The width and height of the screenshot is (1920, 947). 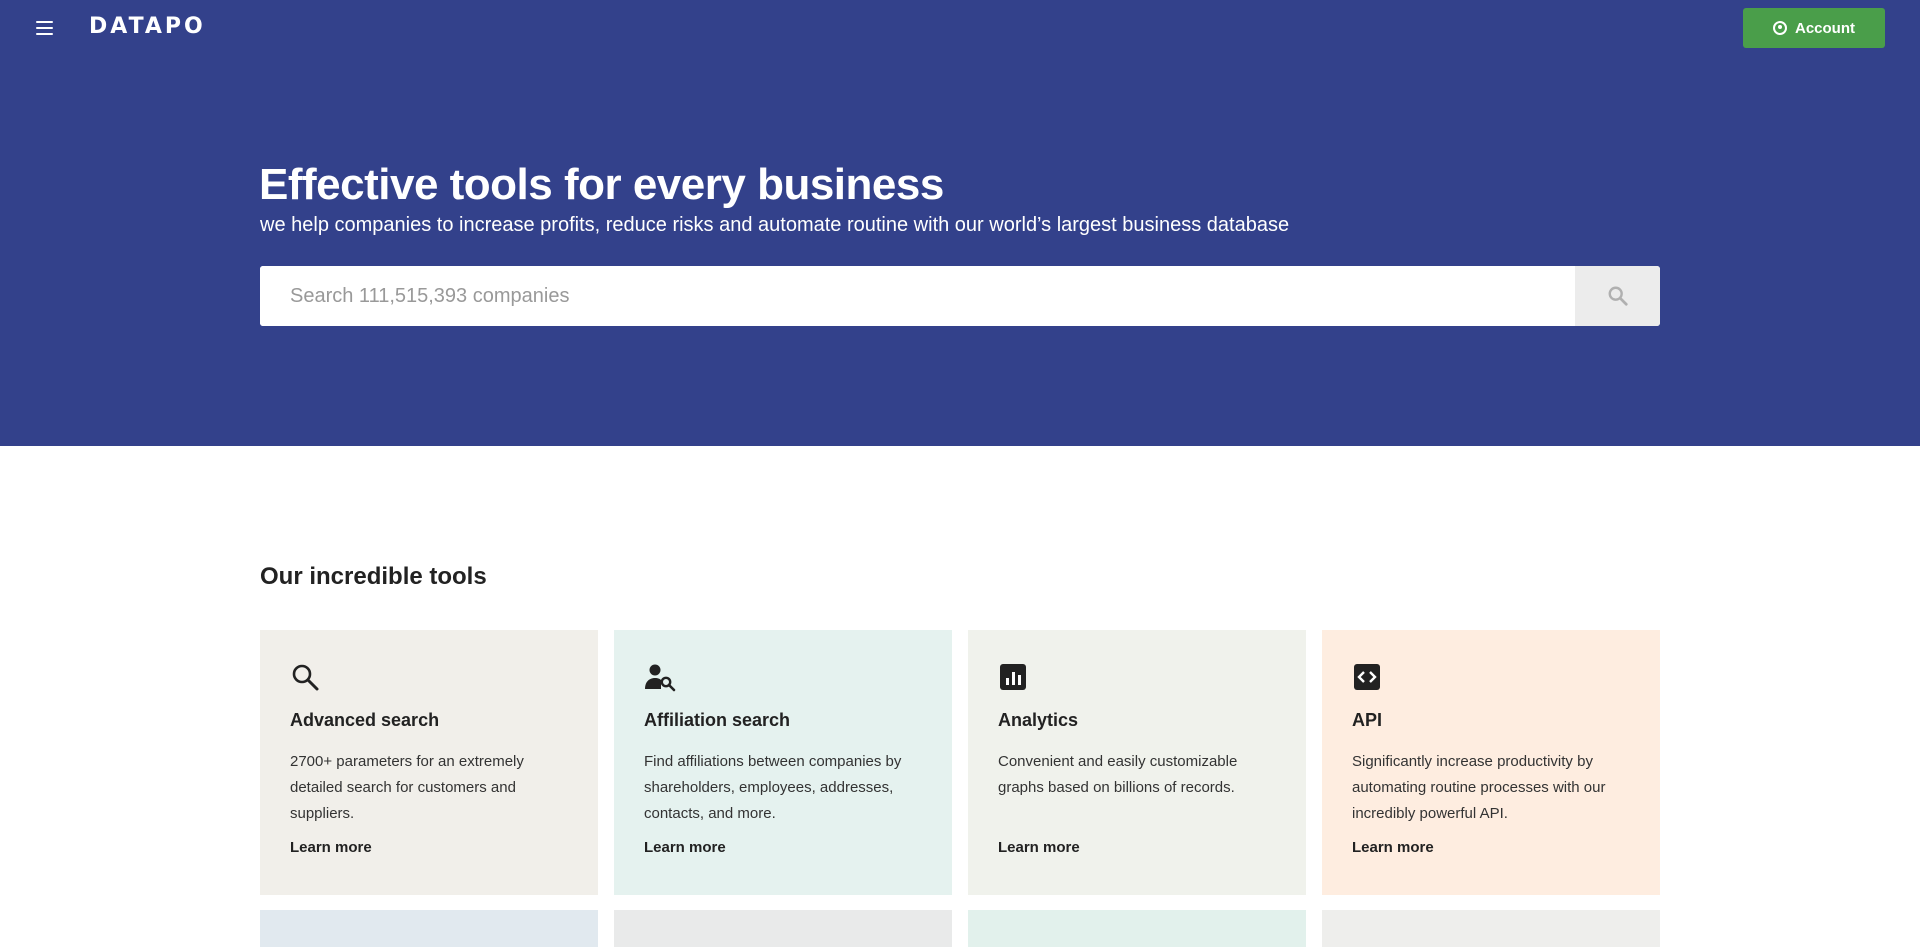 What do you see at coordinates (1038, 720) in the screenshot?
I see `card-title: Analytics` at bounding box center [1038, 720].